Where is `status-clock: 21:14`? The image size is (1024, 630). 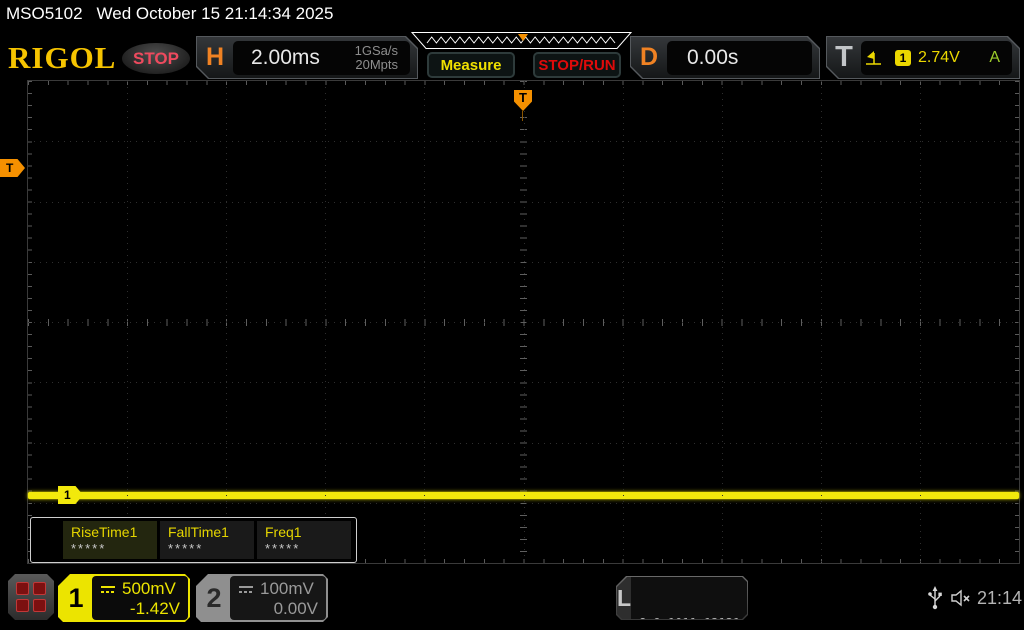 status-clock: 21:14 is located at coordinates (1000, 598).